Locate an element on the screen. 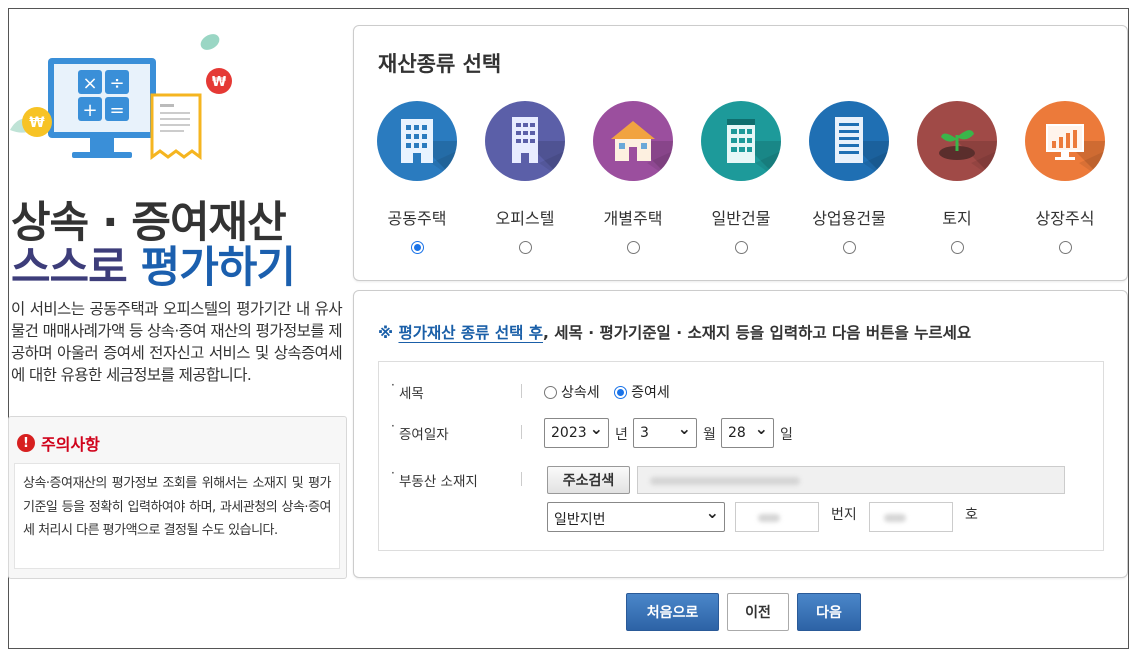  inheritance-radio is located at coordinates (550, 392).